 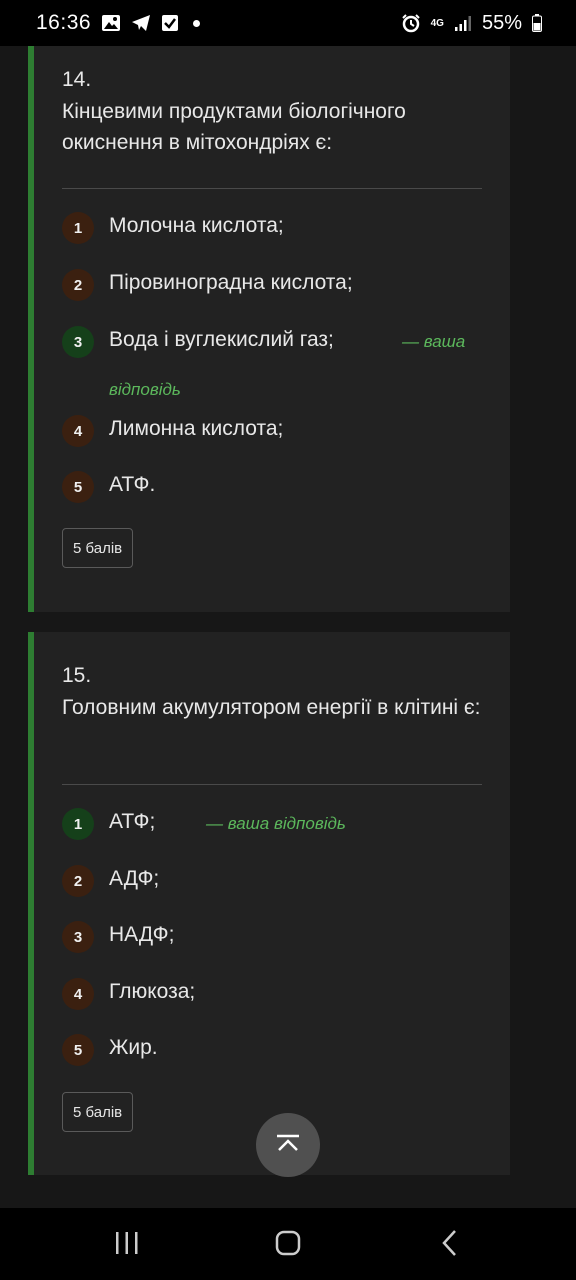 What do you see at coordinates (78, 937) in the screenshot?
I see `option-number-badge: 3` at bounding box center [78, 937].